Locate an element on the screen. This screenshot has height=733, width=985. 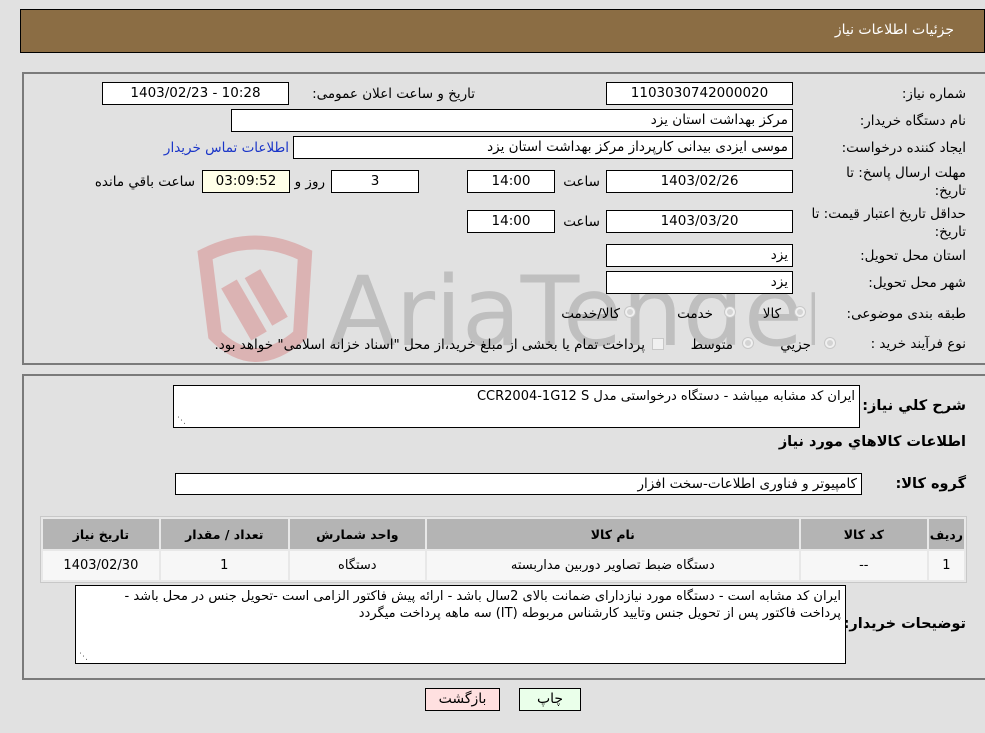
page-title: جزئیات اطلاعات نیاز is located at coordinates (894, 30).